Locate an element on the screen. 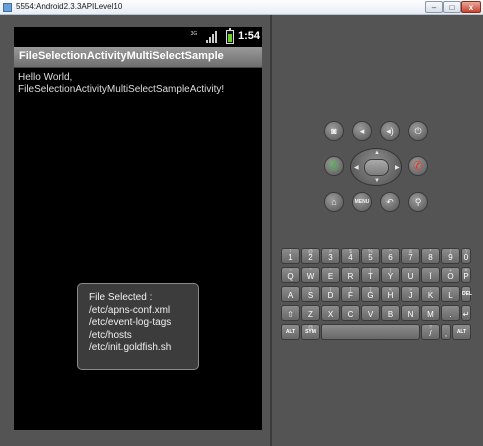 This screenshot has width=483, height=446. sym-key: @ SYM is located at coordinates (310, 332).